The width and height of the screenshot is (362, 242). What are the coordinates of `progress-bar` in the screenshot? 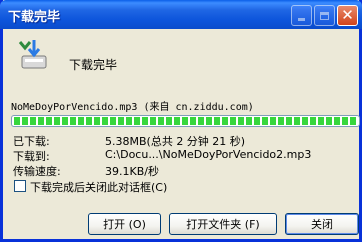 It's located at (185, 121).